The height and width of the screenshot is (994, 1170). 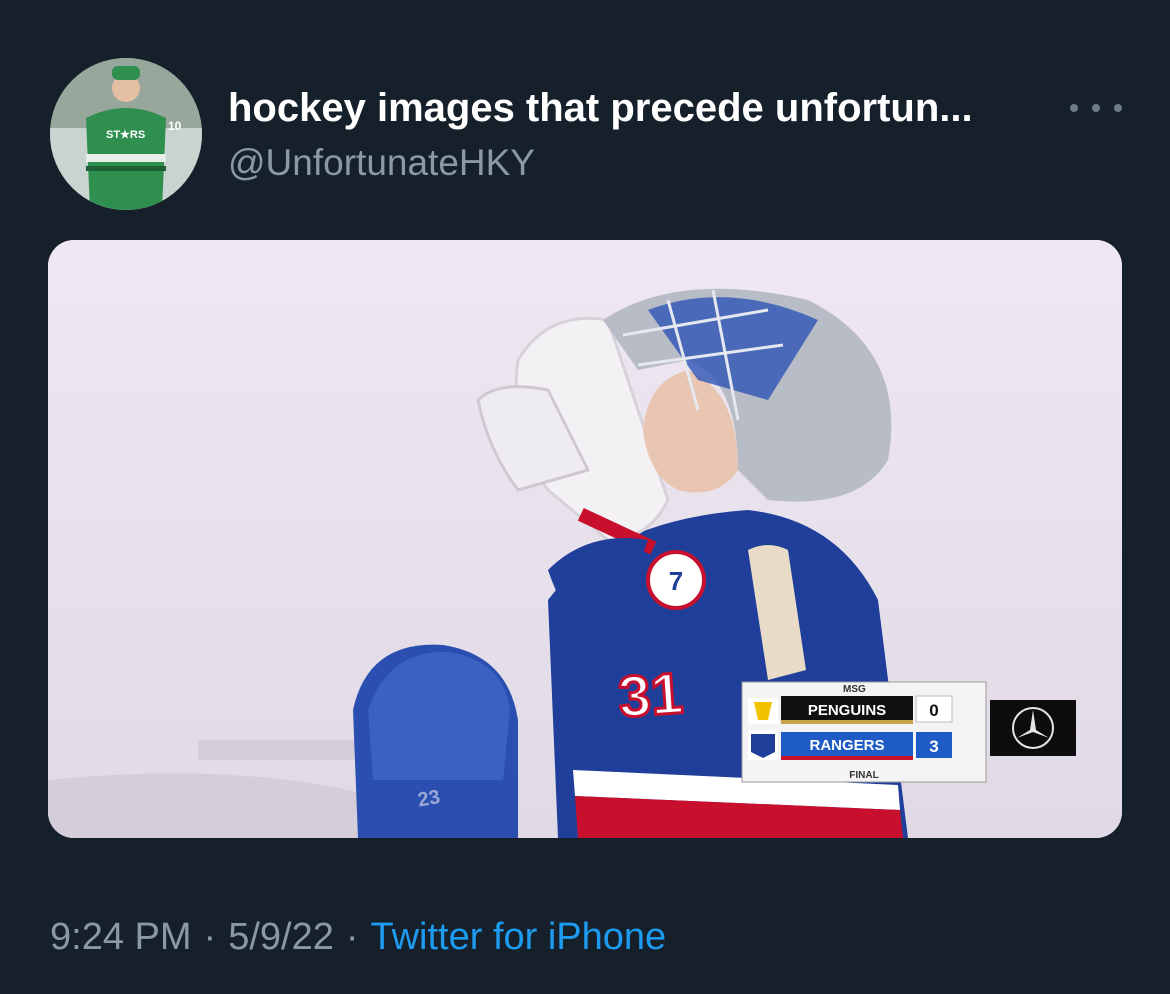 I want to click on mercedes-logo-icon, so click(x=1033, y=728).